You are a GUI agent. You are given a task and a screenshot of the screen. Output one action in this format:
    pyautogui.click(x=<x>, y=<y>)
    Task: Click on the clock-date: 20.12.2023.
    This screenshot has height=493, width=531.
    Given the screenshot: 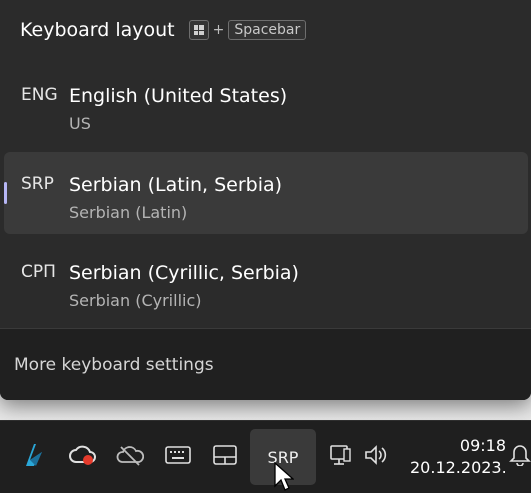 What is the action you would take?
    pyautogui.click(x=458, y=467)
    